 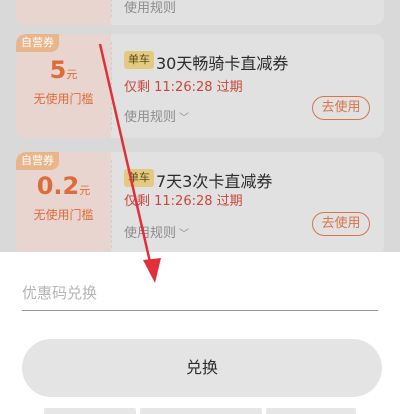 I want to click on coupon-rules: 使用规则, so click(x=150, y=8).